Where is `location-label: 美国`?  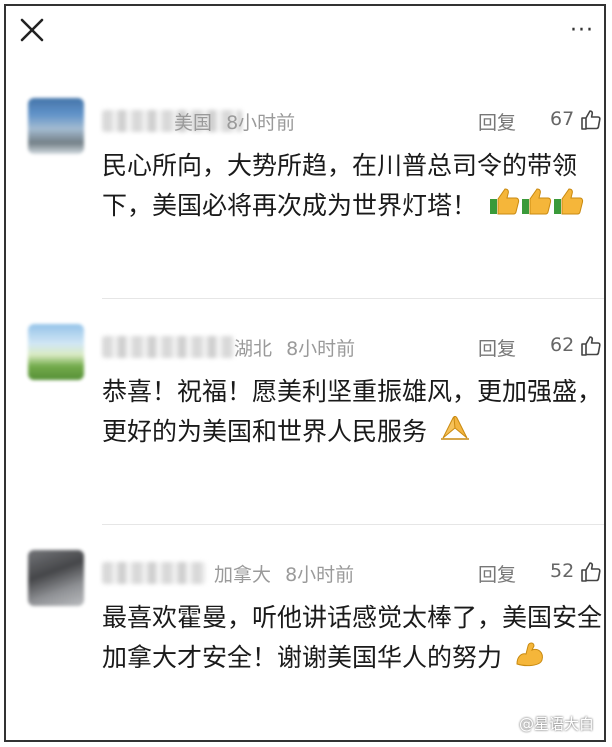
location-label: 美国 is located at coordinates (193, 123).